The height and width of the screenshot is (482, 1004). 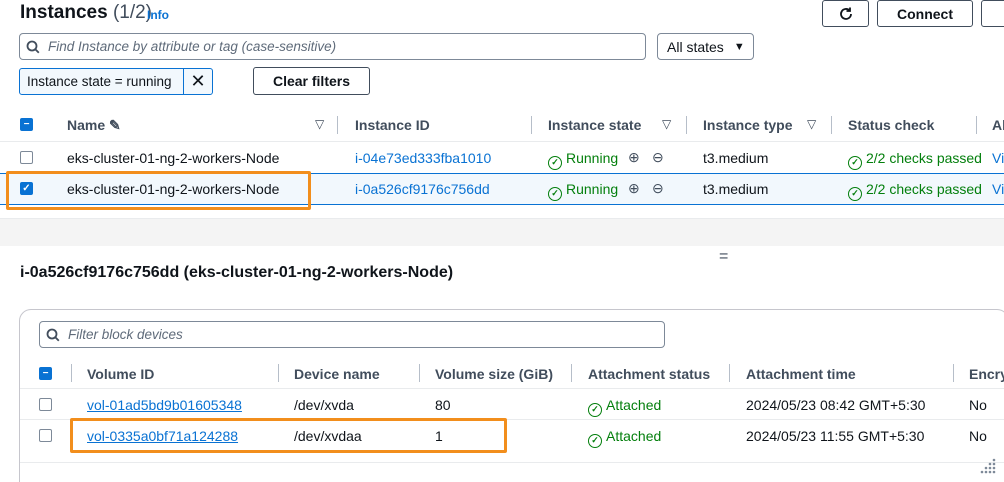 What do you see at coordinates (739, 46) in the screenshot?
I see `caret-down-icon: ▼` at bounding box center [739, 46].